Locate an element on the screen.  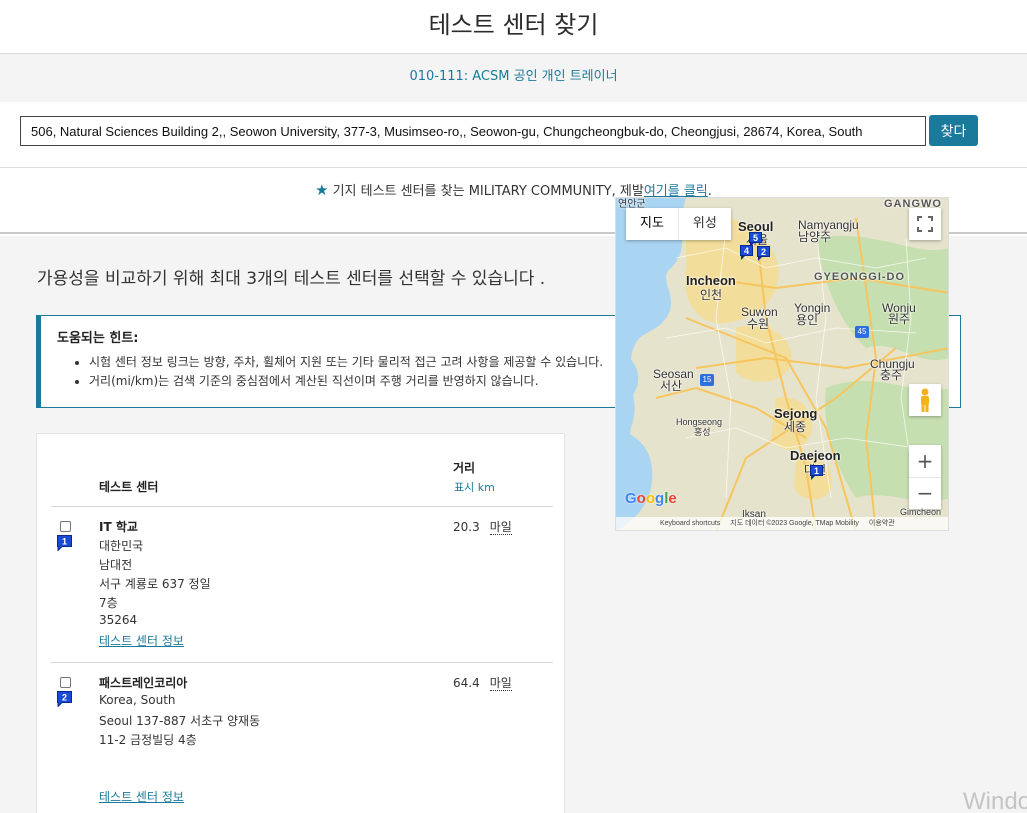
address-search-input is located at coordinates (473, 131).